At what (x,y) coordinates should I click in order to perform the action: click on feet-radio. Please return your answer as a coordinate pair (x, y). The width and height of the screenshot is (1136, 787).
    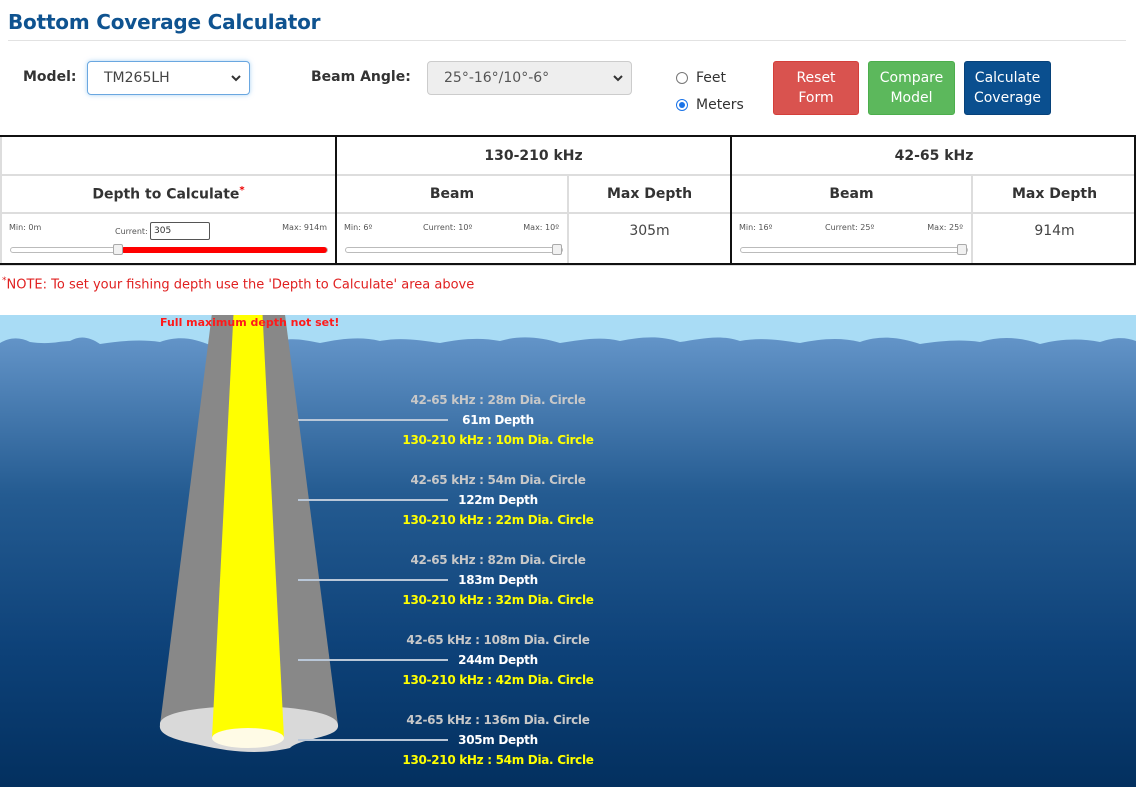
    Looking at the image, I should click on (682, 78).